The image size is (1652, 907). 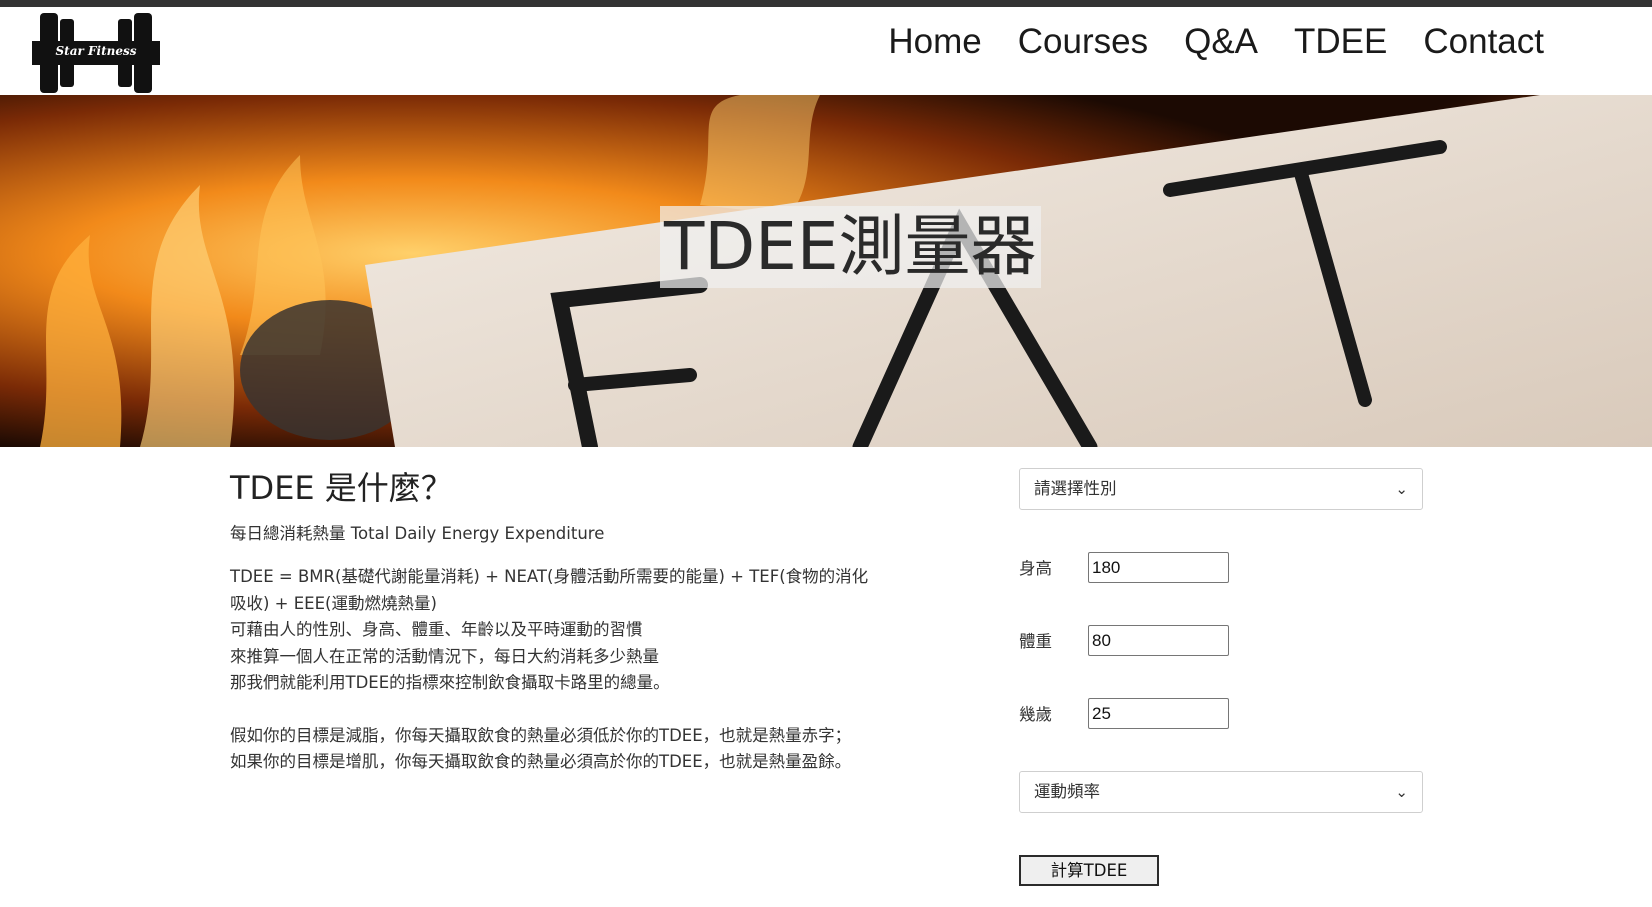 I want to click on intro-line: 可藉由人的性別、身高、體重、年齡以及平時運動的習慣, so click(x=436, y=629).